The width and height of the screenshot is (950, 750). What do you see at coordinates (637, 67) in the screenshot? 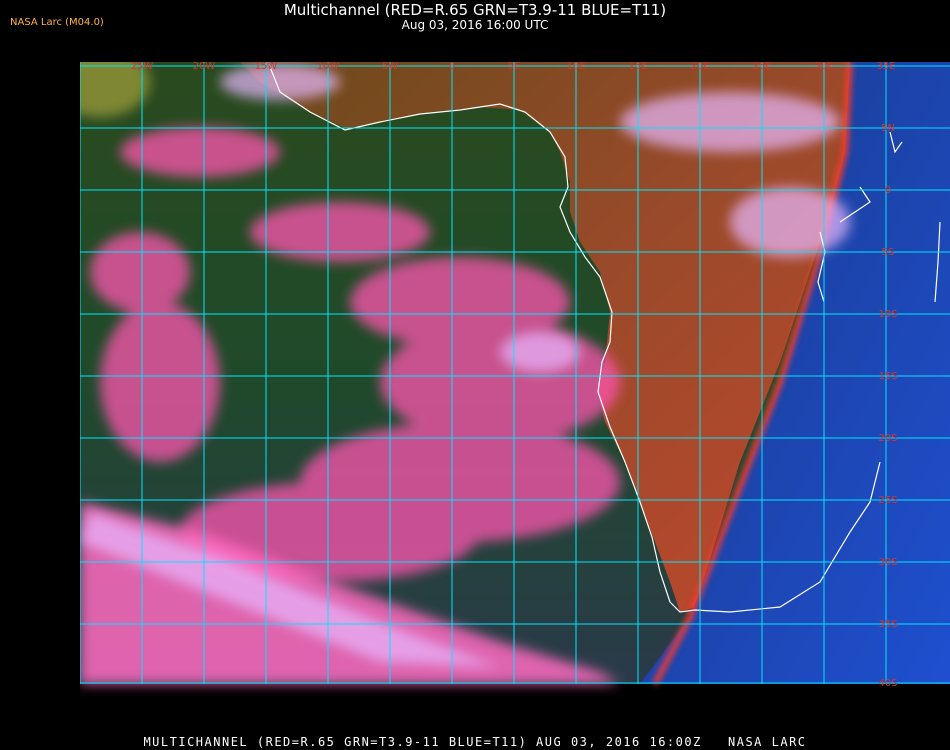
I see `lon-label-15e: 15E` at bounding box center [637, 67].